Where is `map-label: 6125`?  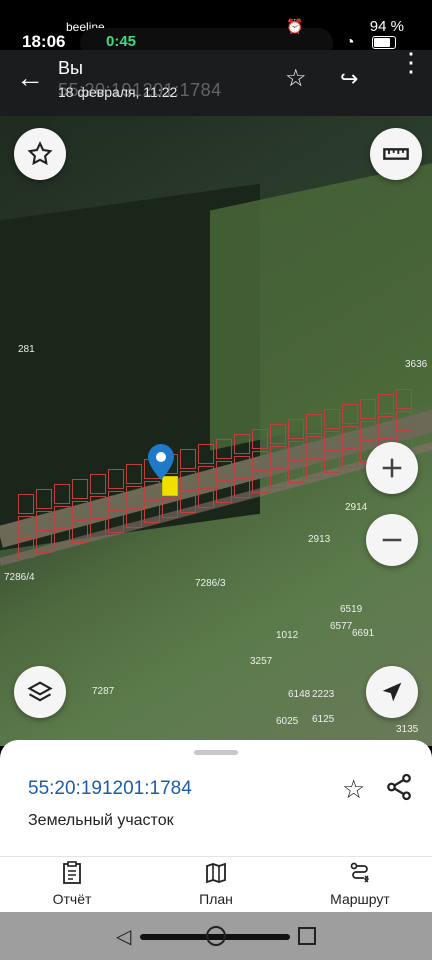
map-label: 6125 is located at coordinates (323, 719).